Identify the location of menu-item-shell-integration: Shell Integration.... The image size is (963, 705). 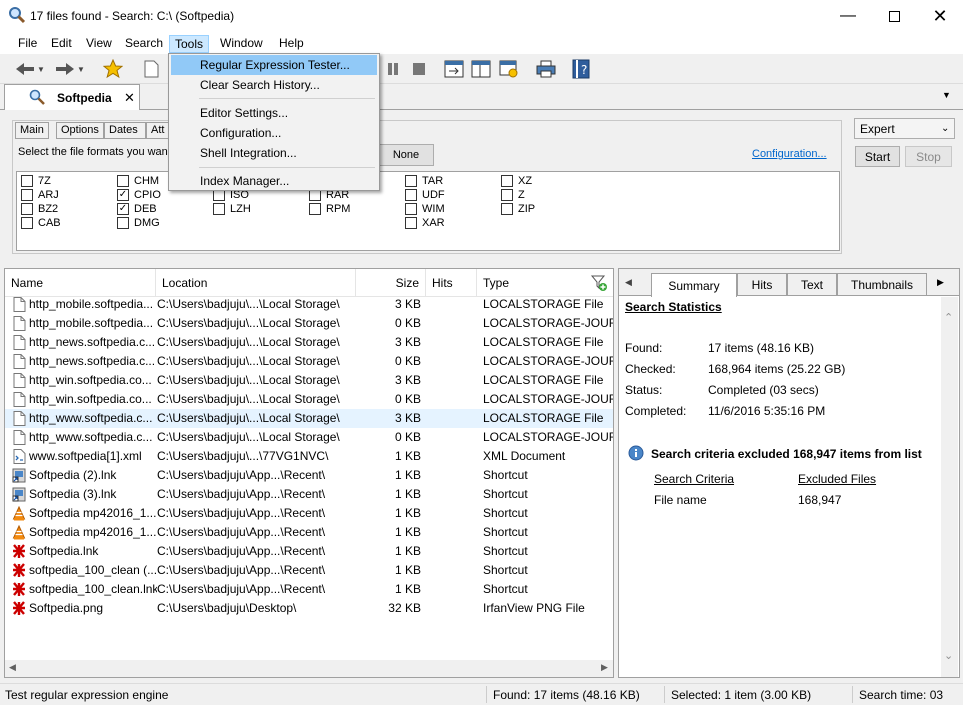
(274, 153).